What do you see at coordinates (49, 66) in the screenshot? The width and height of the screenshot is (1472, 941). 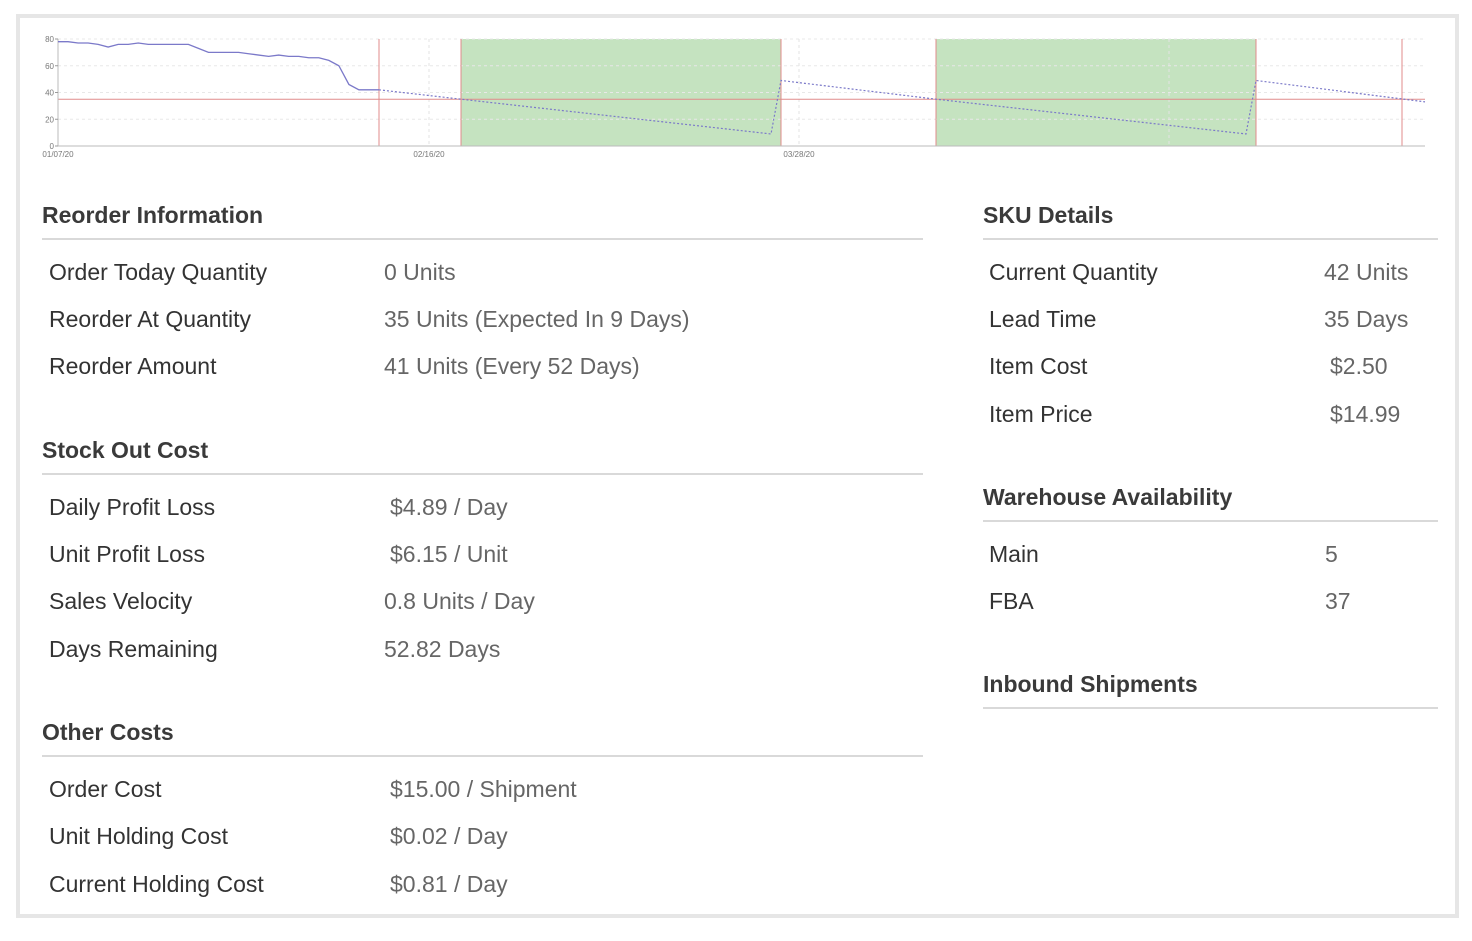 I see `y-tick-label-60: 60` at bounding box center [49, 66].